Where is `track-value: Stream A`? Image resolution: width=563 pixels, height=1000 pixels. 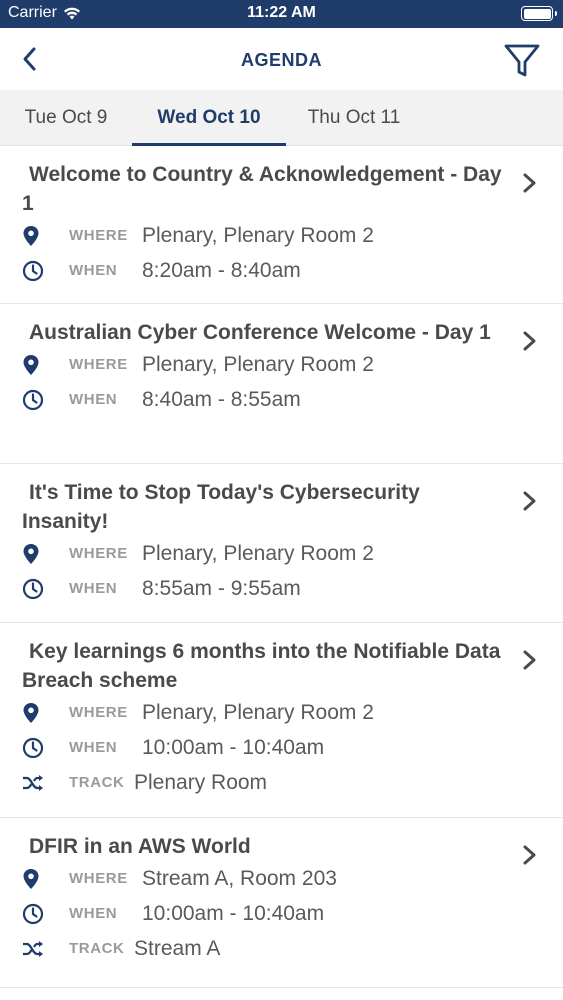 track-value: Stream A is located at coordinates (177, 948).